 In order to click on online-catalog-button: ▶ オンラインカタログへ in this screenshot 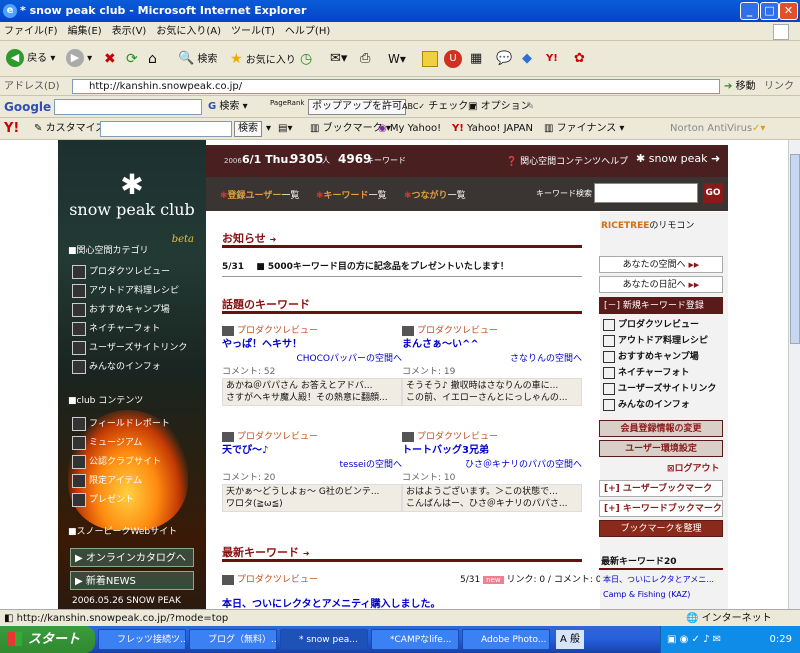, I will do `click(132, 557)`.